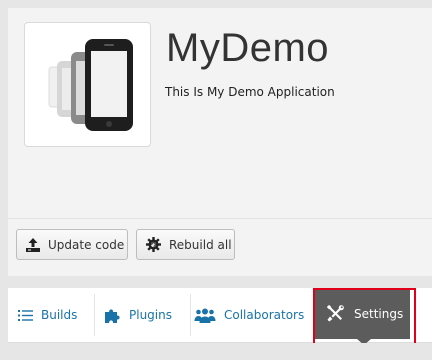 The image size is (432, 360). Describe the element at coordinates (25, 315) in the screenshot. I see `list-icon` at that location.